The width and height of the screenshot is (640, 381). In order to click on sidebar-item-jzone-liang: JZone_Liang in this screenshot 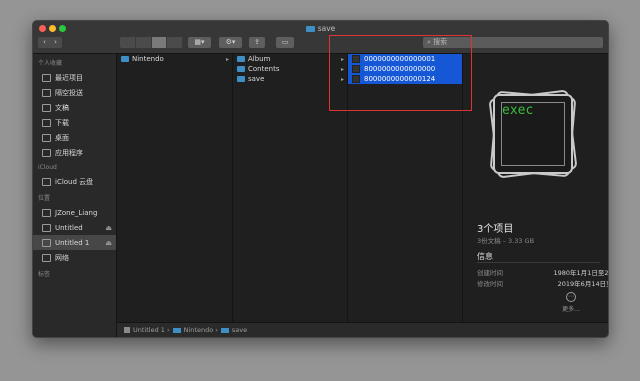, I will do `click(74, 212)`.